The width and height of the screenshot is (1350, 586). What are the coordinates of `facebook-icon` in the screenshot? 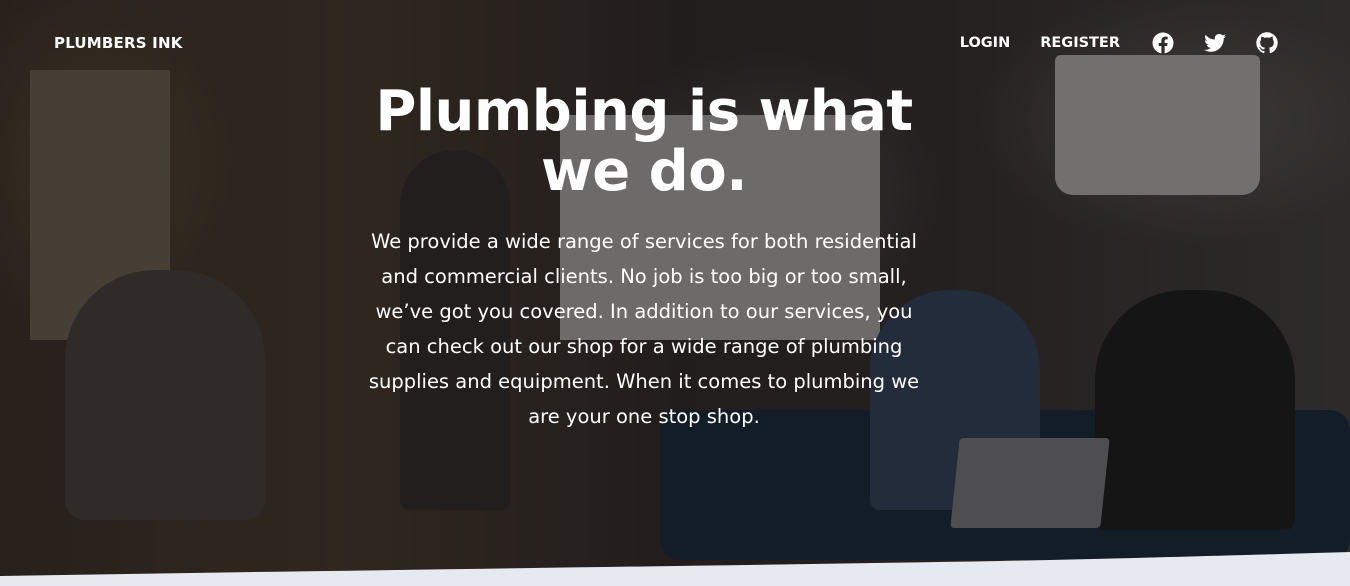 It's located at (1163, 43).